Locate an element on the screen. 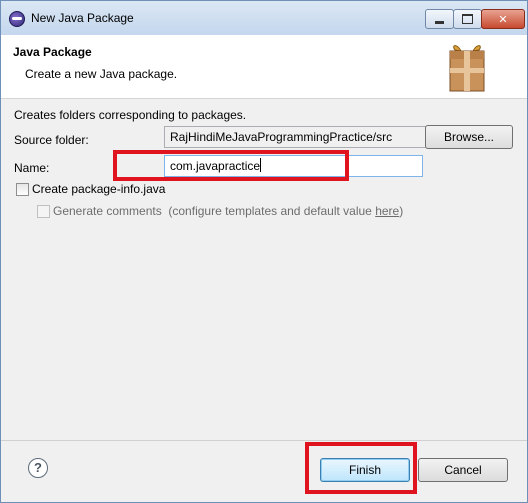 The image size is (528, 503). create-package-info-checkbox is located at coordinates (22, 189).